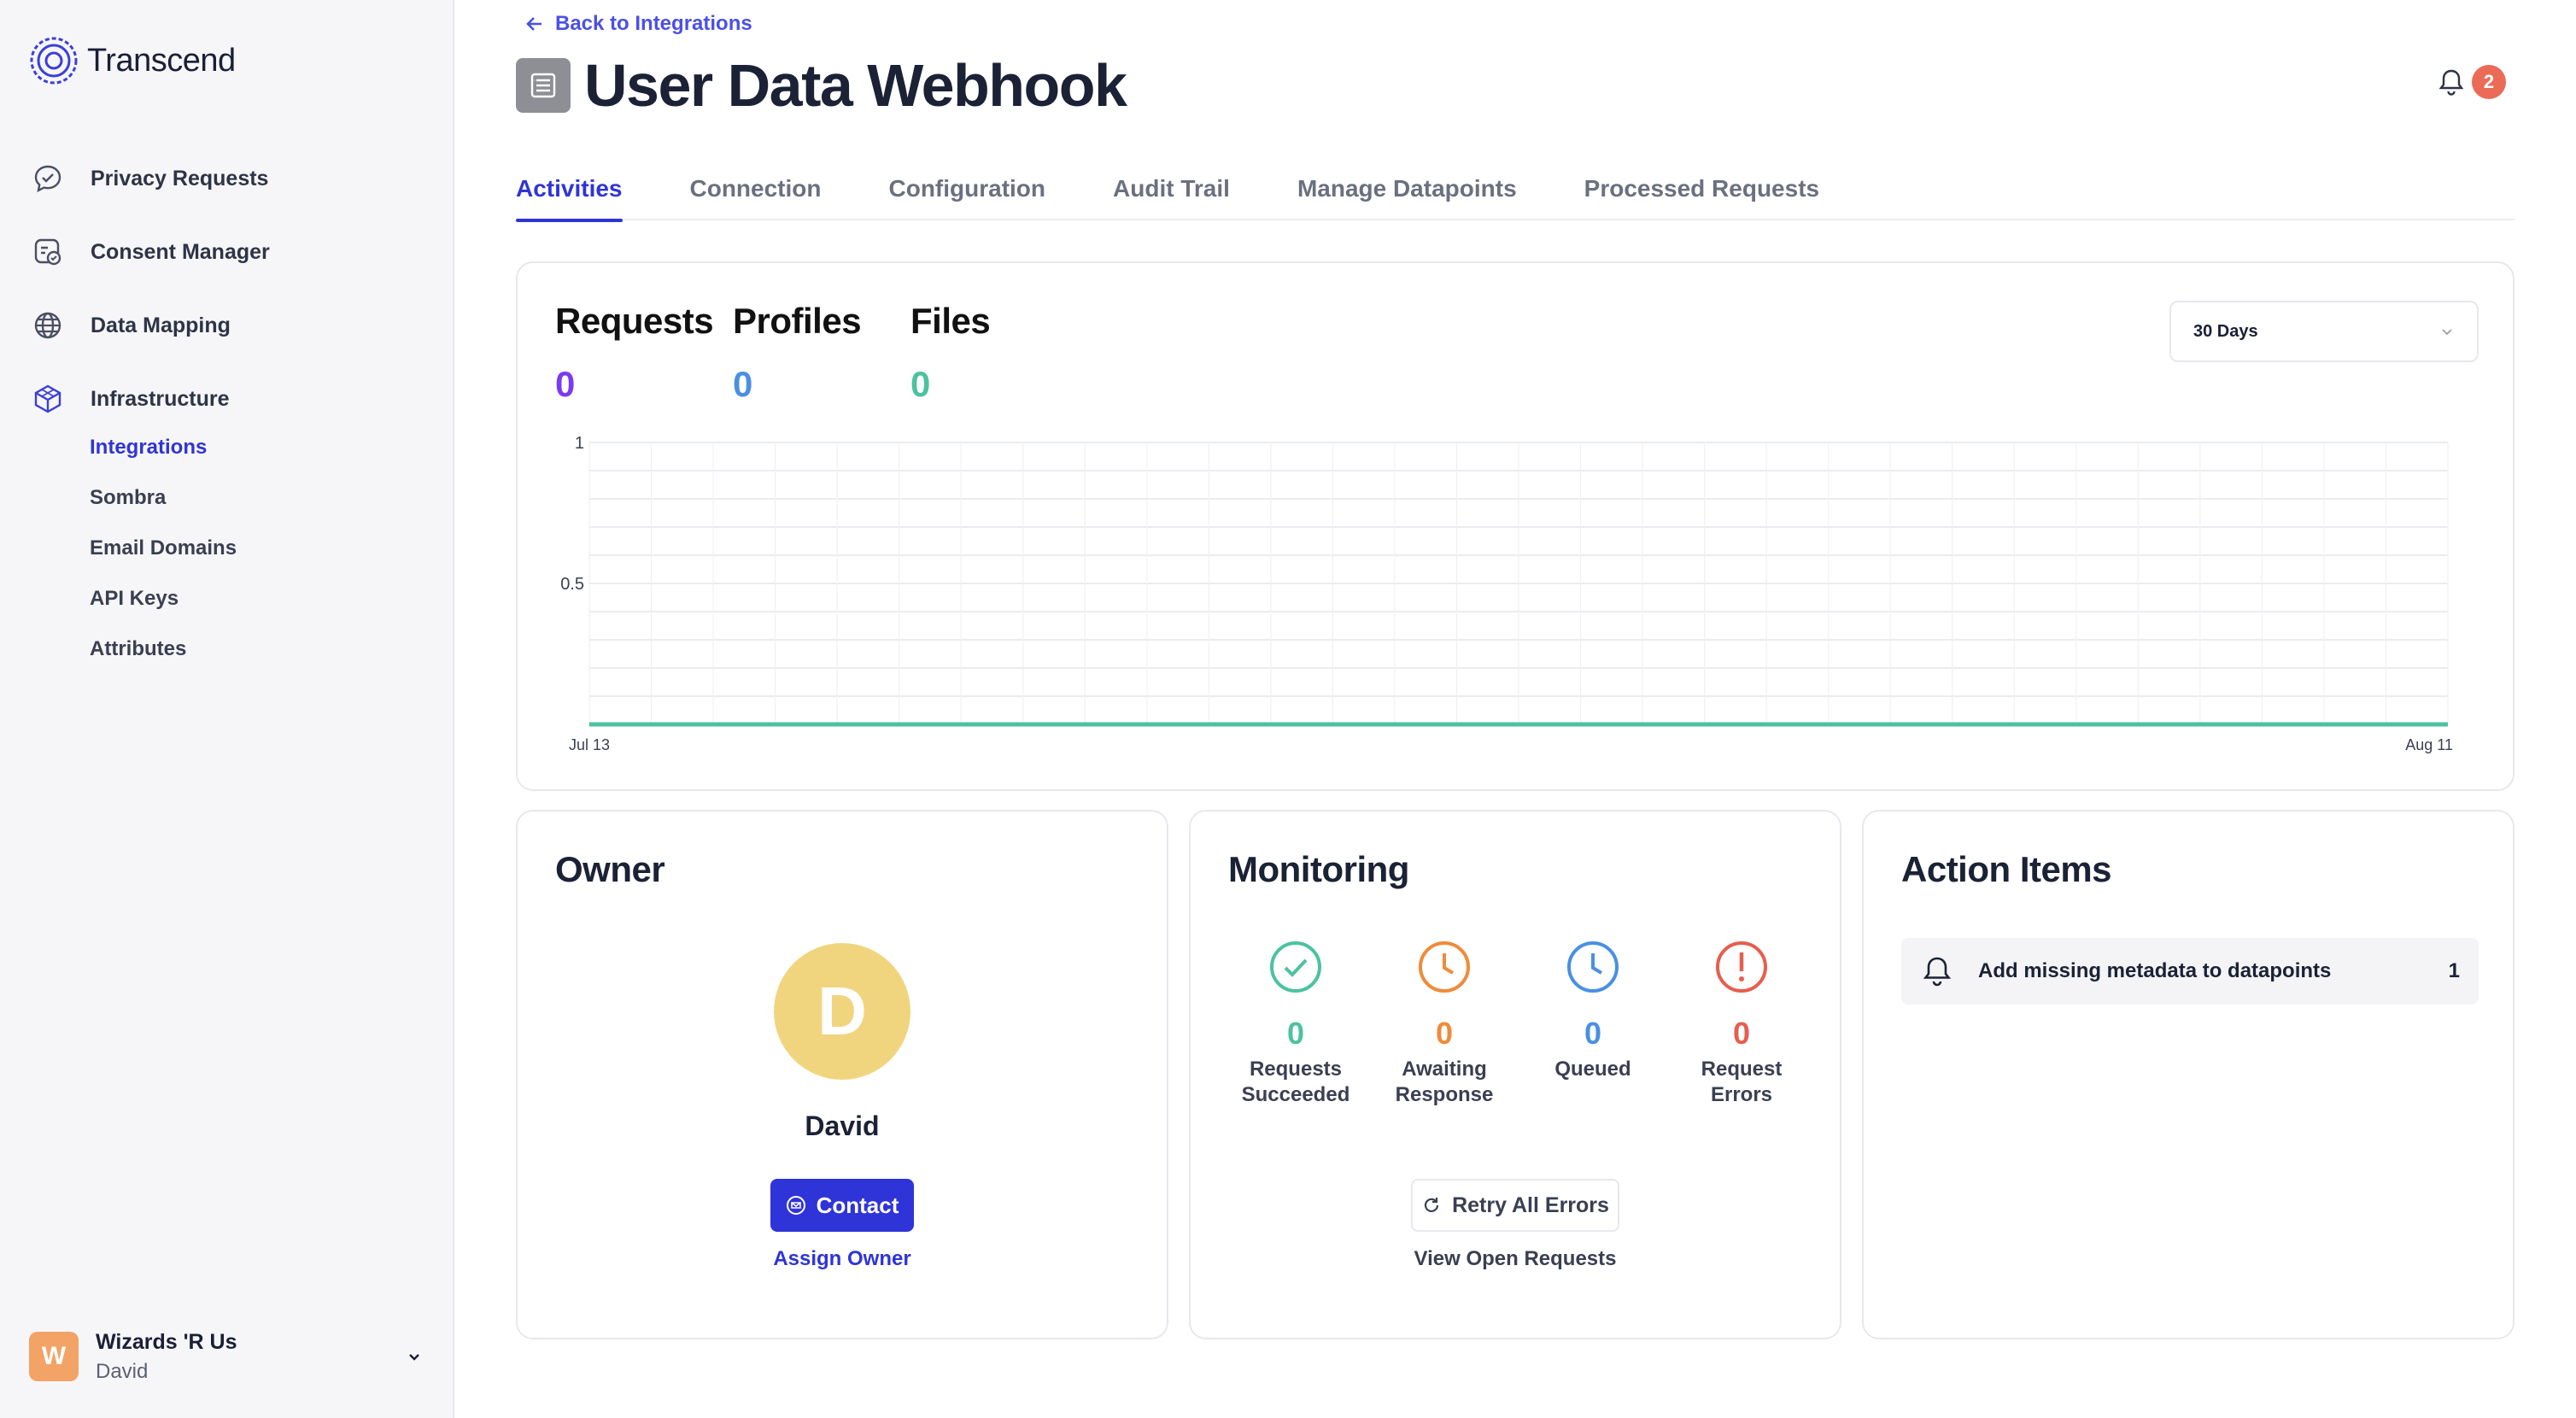 The height and width of the screenshot is (1418, 2576). What do you see at coordinates (543, 85) in the screenshot?
I see `webhook-integration-icon` at bounding box center [543, 85].